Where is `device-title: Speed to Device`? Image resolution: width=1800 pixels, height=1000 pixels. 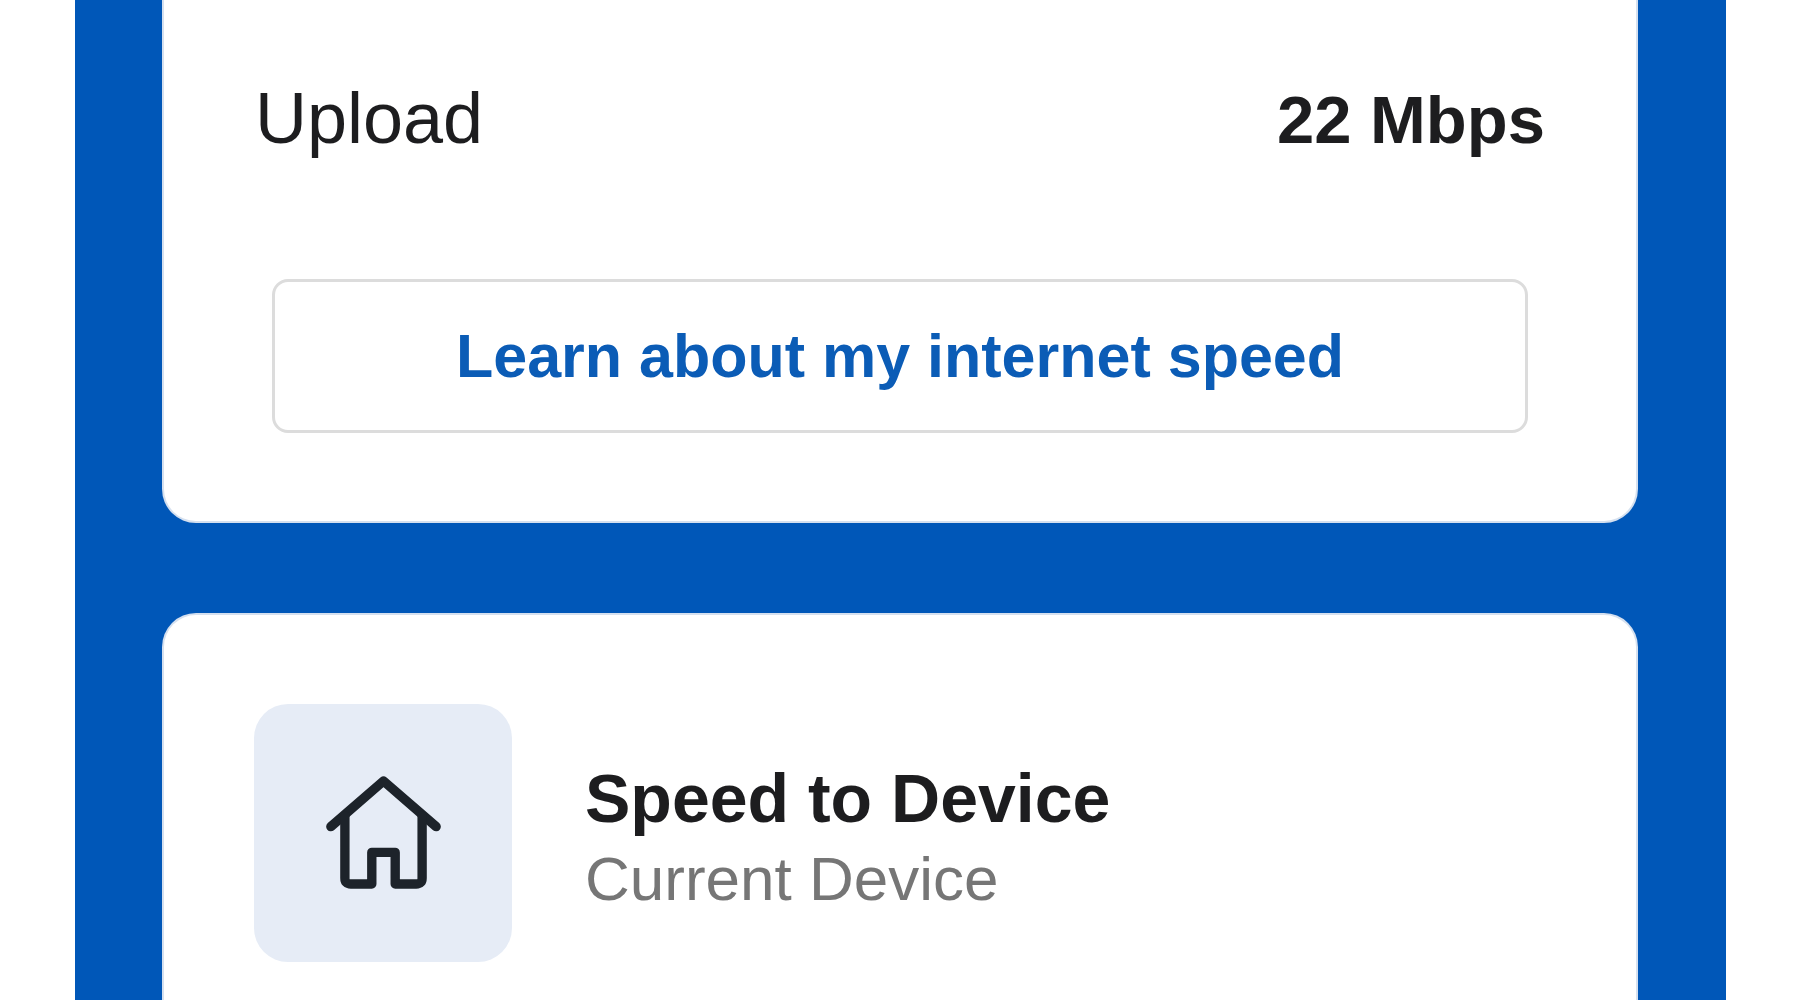 device-title: Speed to Device is located at coordinates (848, 798).